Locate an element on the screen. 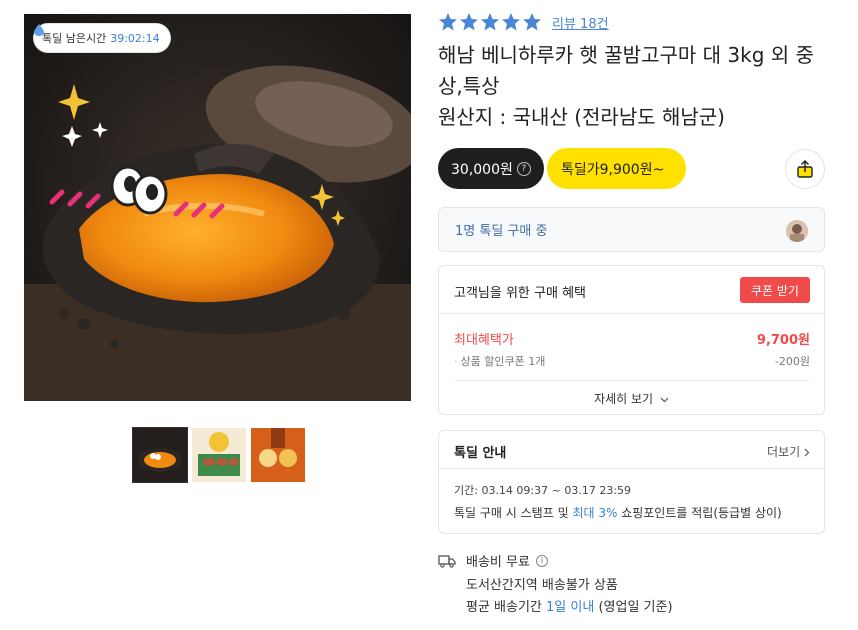  shipping-period-prefix: 평균 배송기간 is located at coordinates (506, 607).